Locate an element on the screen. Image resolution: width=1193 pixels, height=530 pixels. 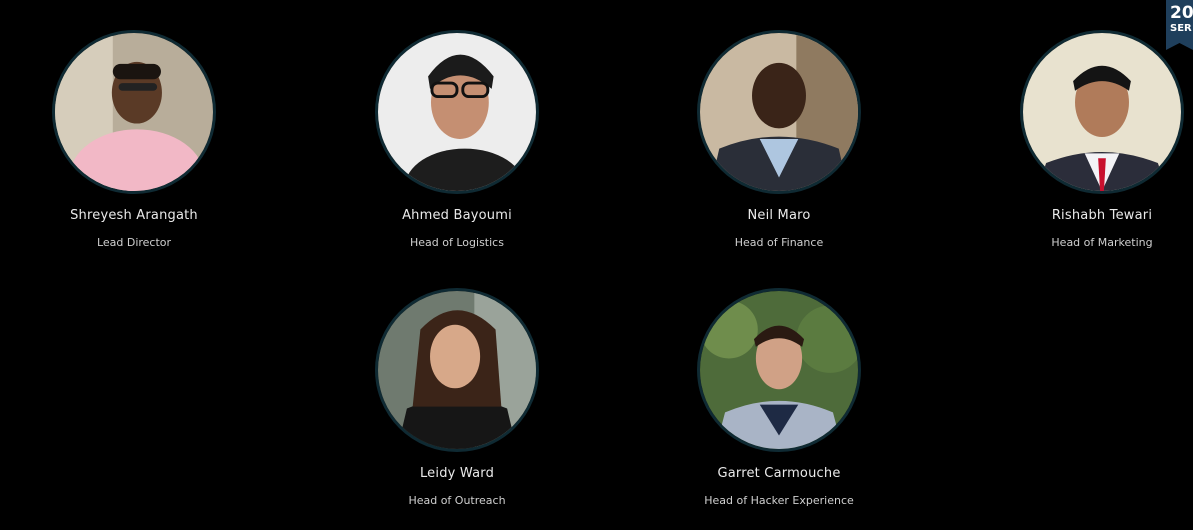
member-name: Garret Carmouche is located at coordinates (779, 473).